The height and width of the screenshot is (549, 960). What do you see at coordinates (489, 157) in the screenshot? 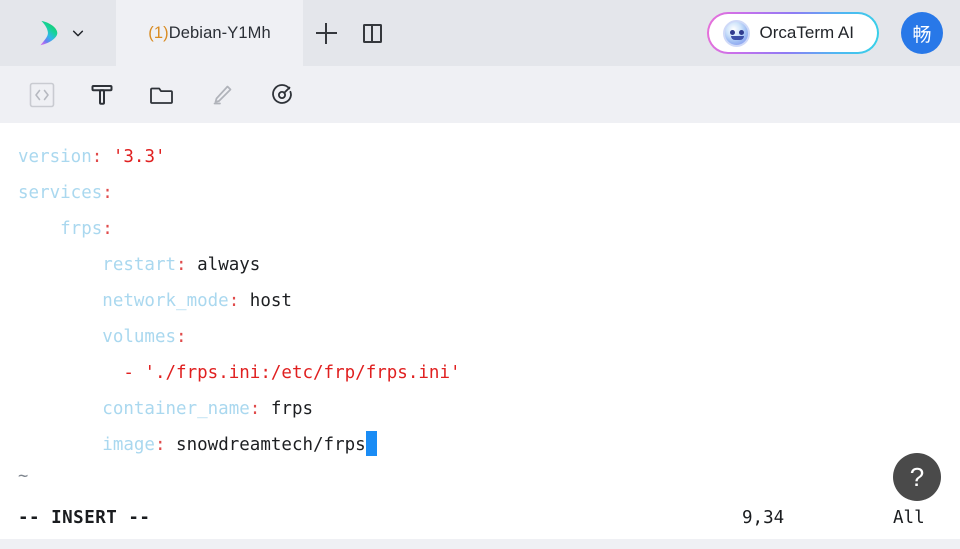
I see `terminal-line: version: '3.3'` at bounding box center [489, 157].